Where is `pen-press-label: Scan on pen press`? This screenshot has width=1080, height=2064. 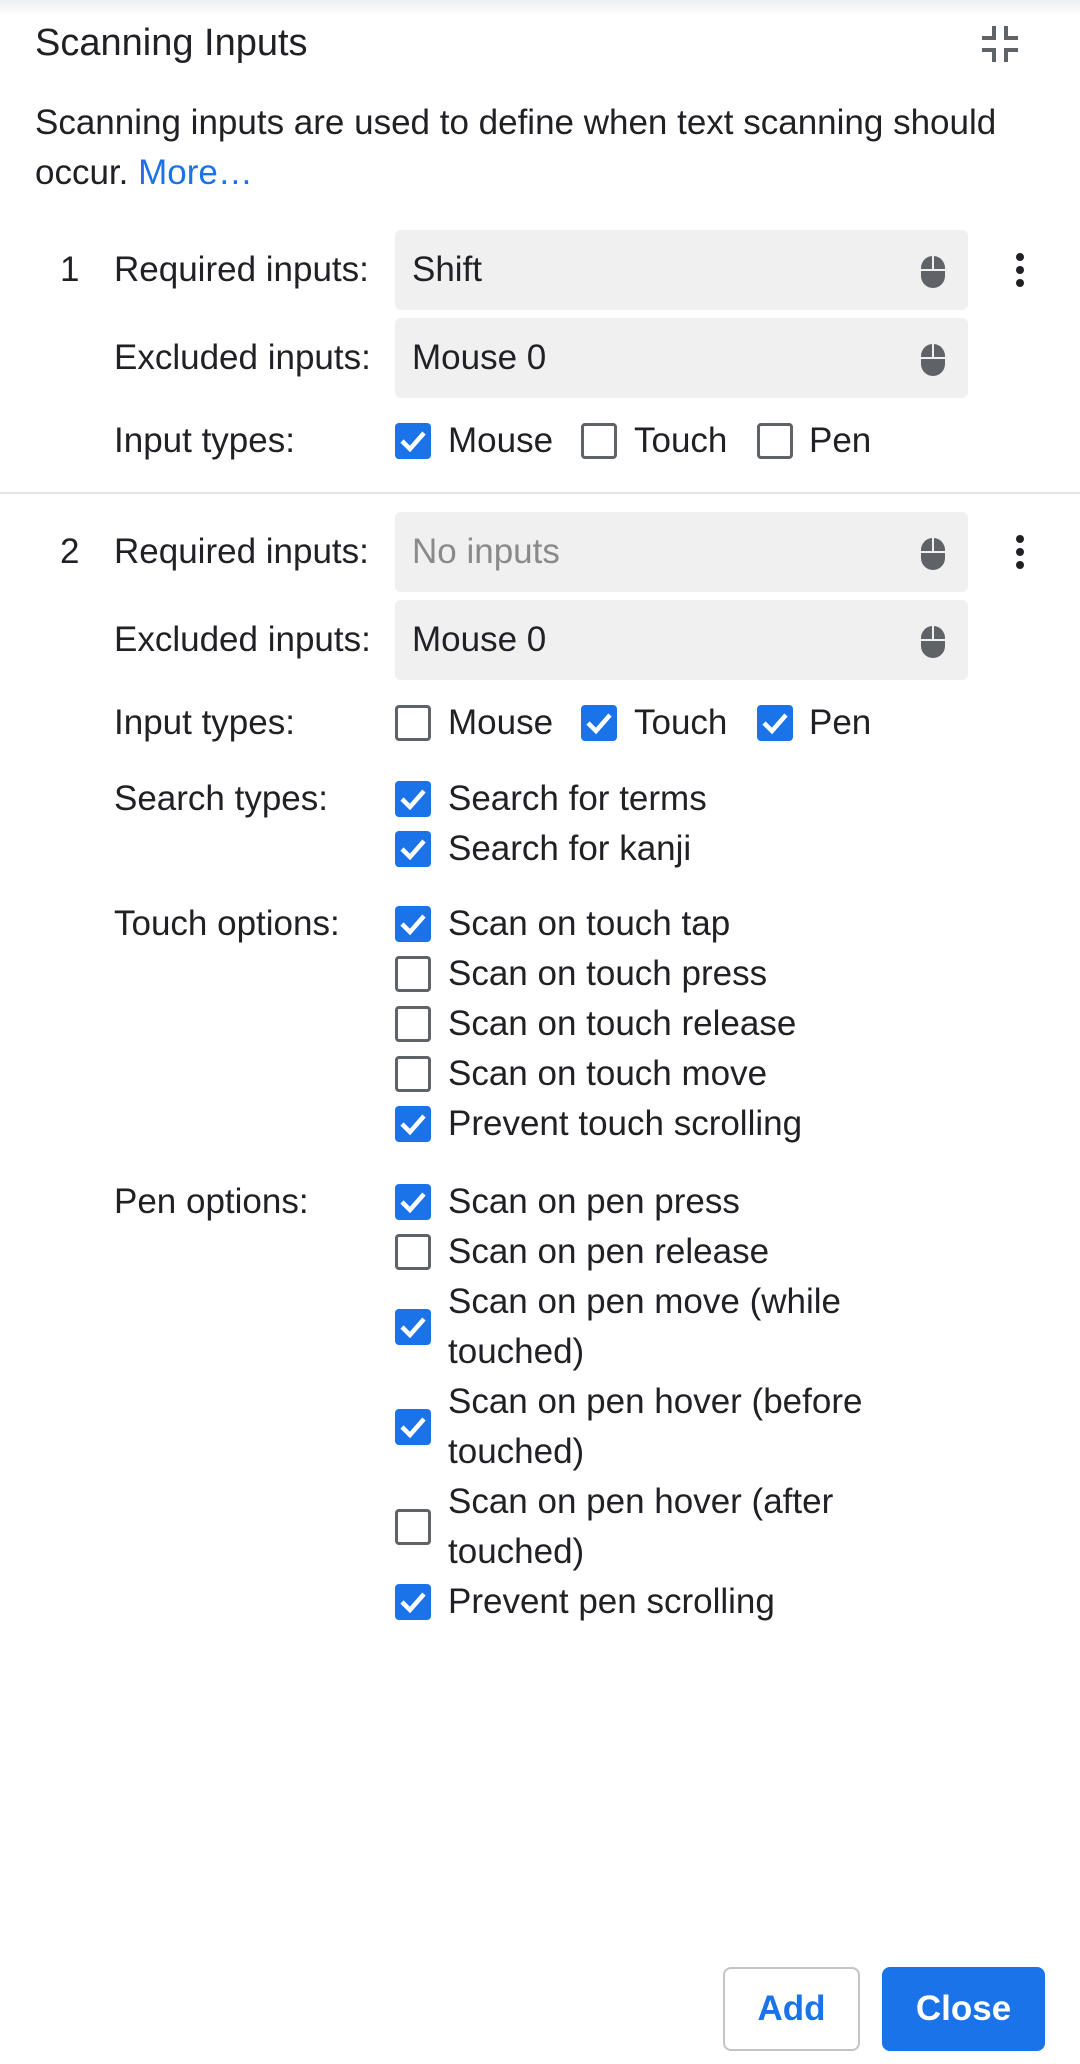
pen-press-label: Scan on pen press is located at coordinates (594, 1201).